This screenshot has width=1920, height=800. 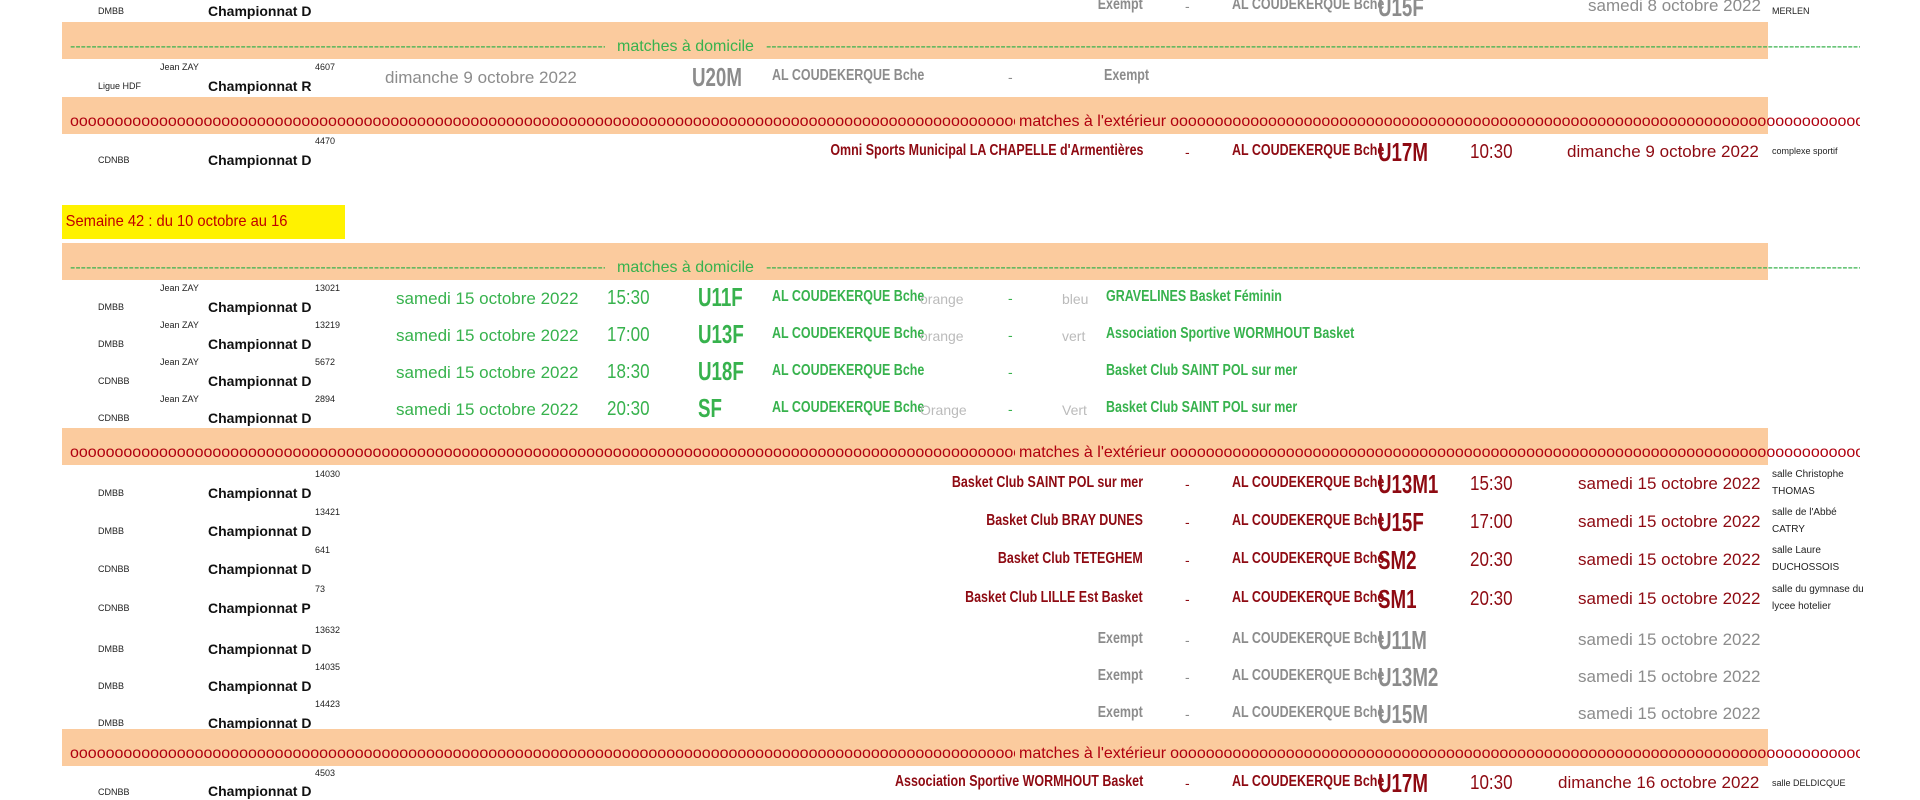 What do you see at coordinates (1408, 677) in the screenshot?
I see `category-label: U13M2` at bounding box center [1408, 677].